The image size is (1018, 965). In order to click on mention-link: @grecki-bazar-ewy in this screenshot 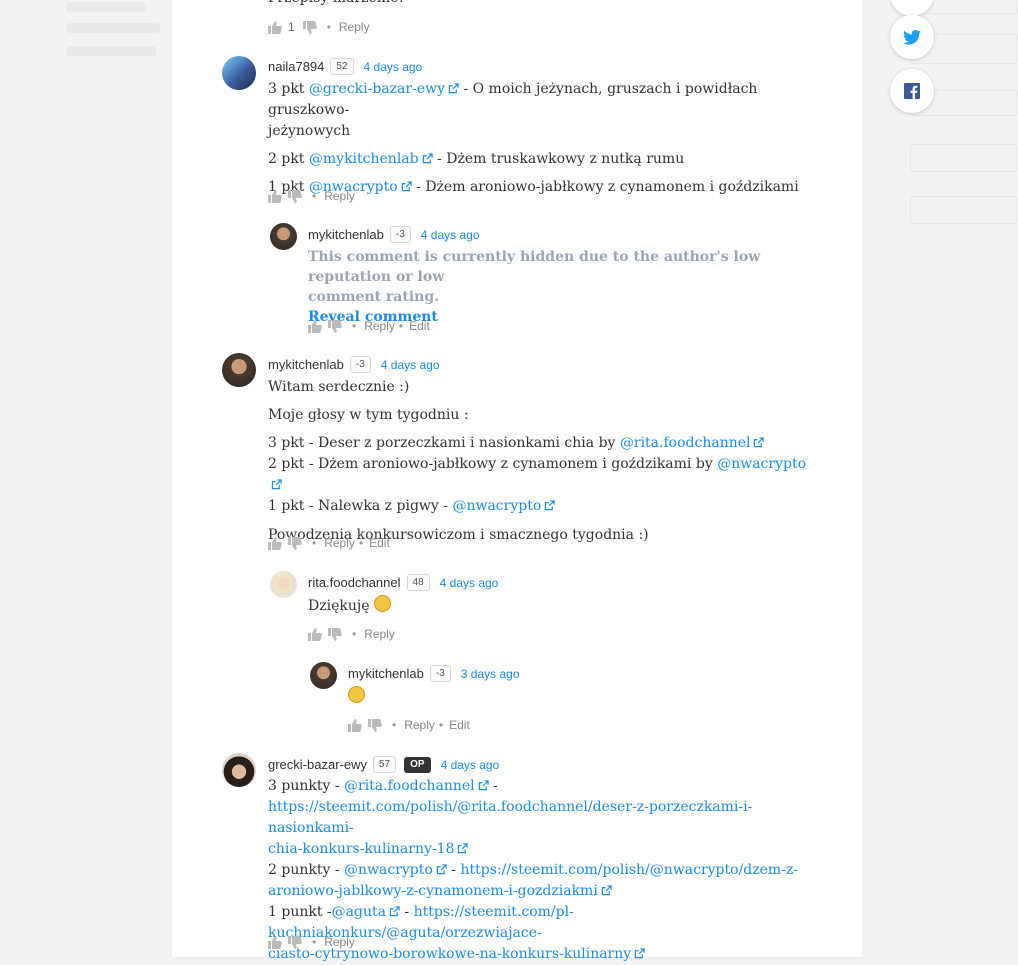, I will do `click(377, 89)`.